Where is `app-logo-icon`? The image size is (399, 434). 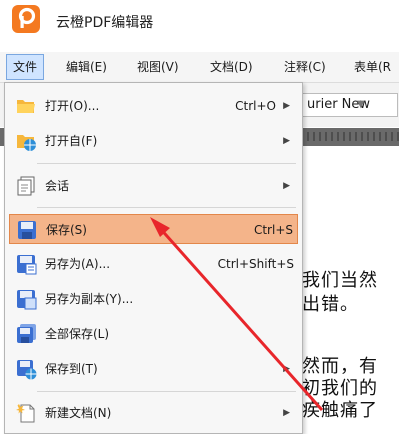
app-logo-icon is located at coordinates (26, 19).